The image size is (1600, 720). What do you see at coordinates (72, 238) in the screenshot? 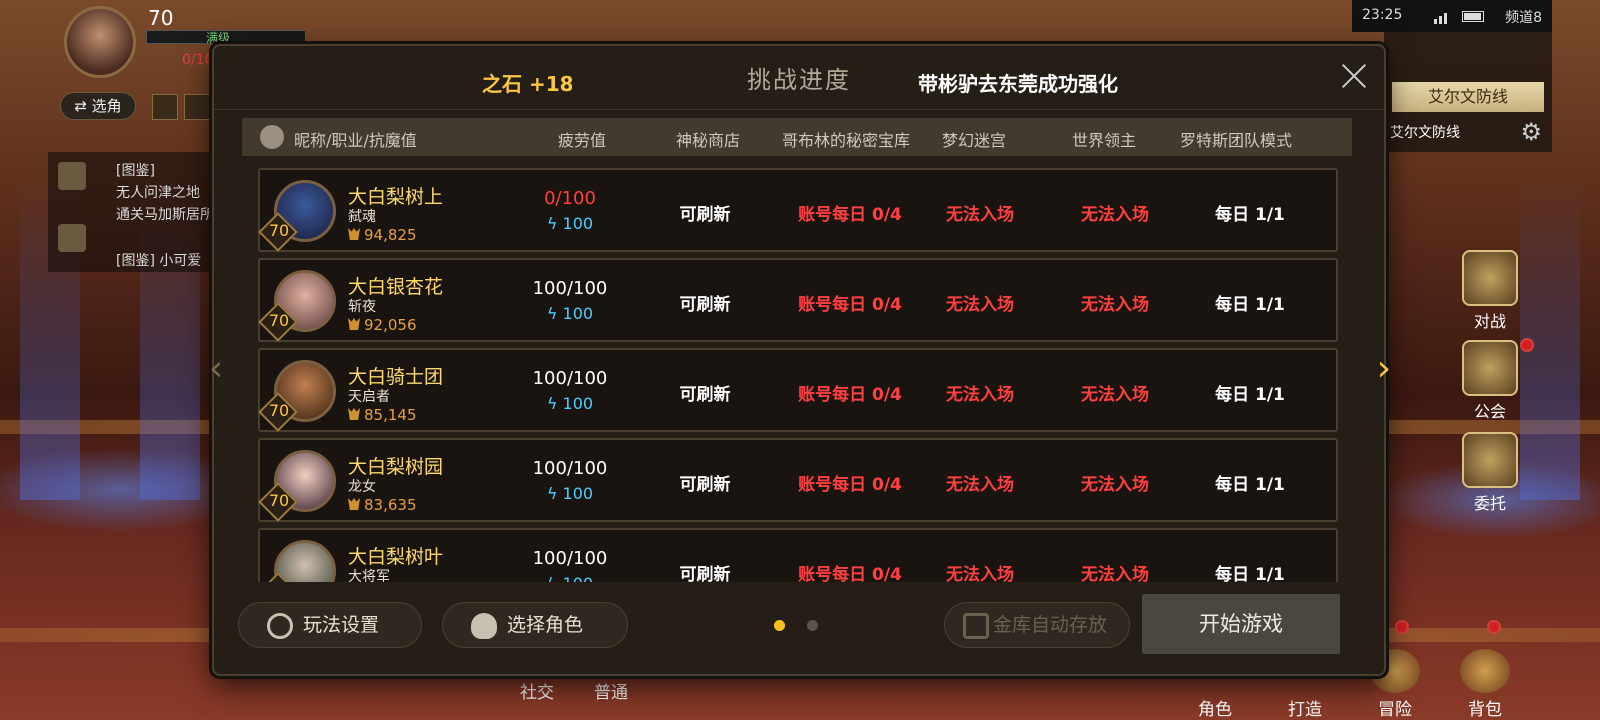
I see `people-icon` at bounding box center [72, 238].